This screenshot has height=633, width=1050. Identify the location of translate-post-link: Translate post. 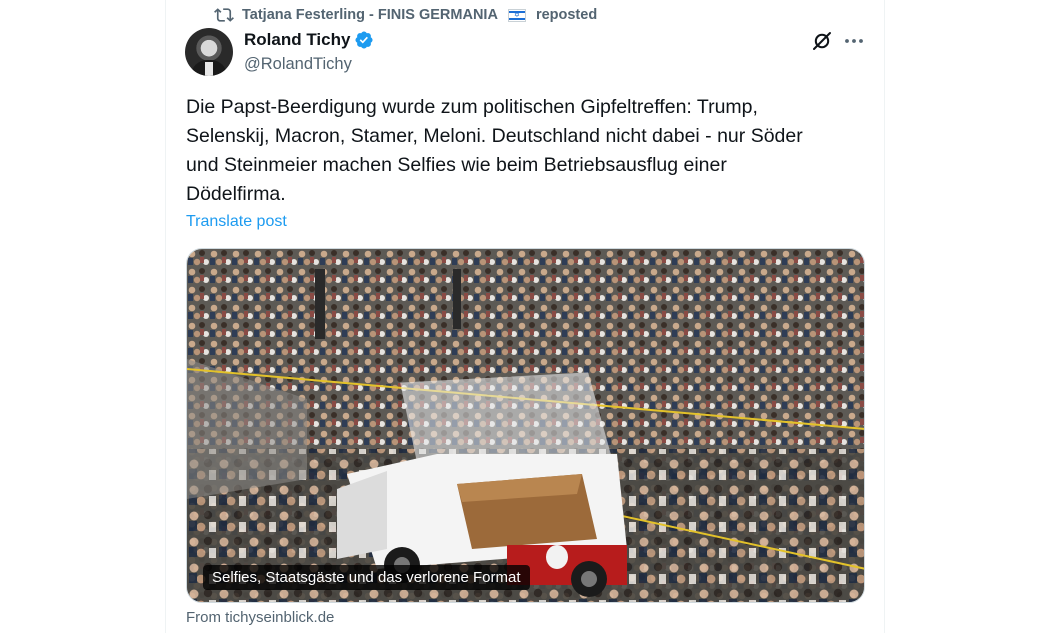
(236, 222).